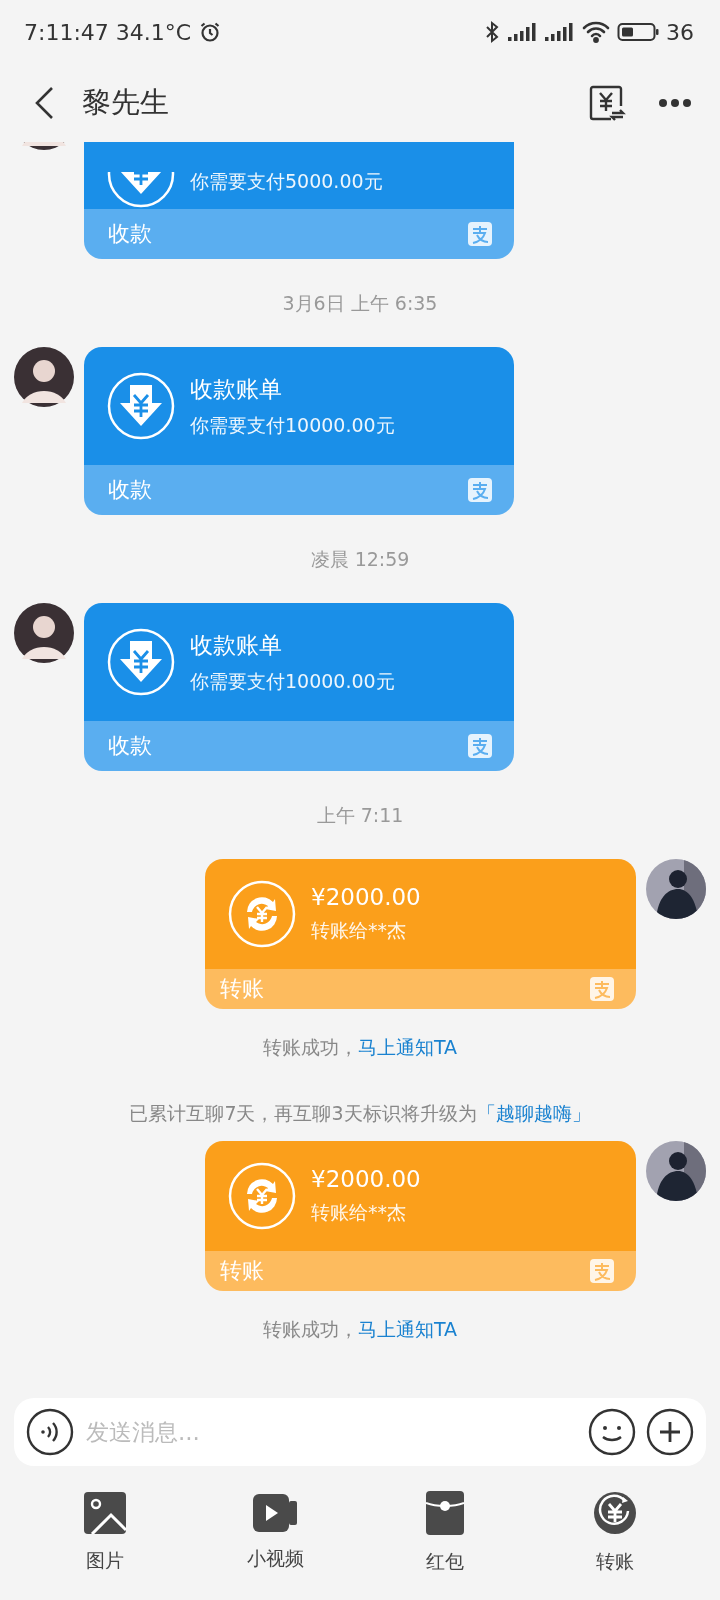 The height and width of the screenshot is (1600, 720). I want to click on envelope-icon, so click(445, 1513).